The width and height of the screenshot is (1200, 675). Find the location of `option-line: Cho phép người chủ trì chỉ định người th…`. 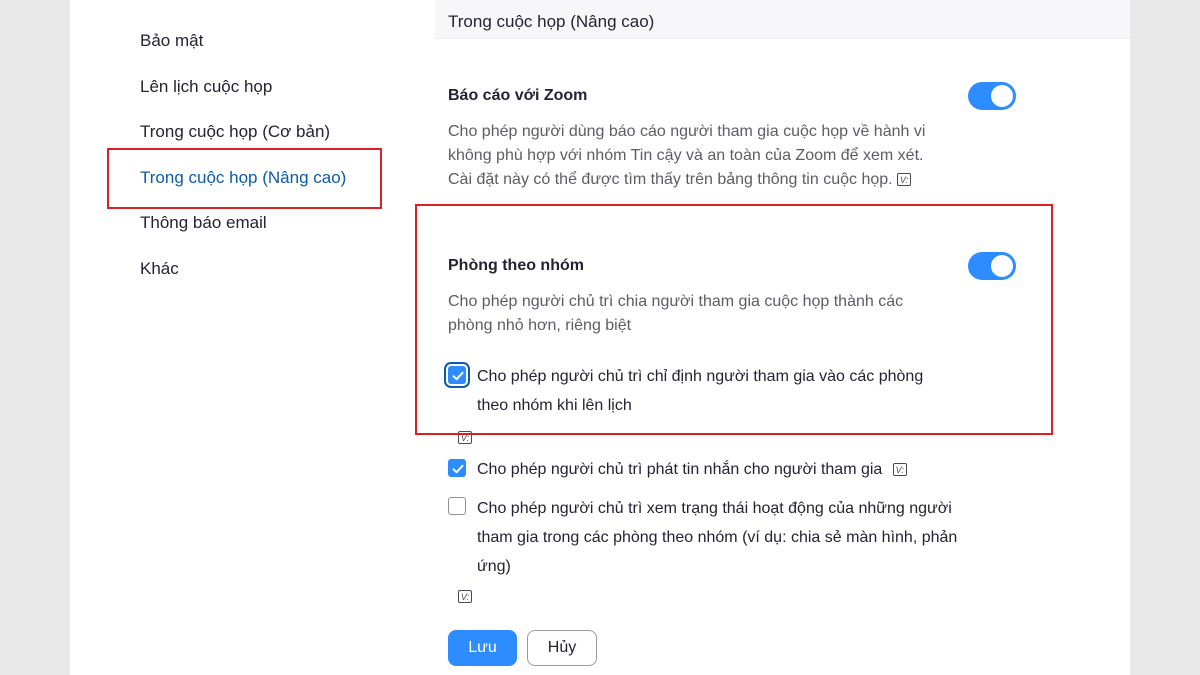

option-line: Cho phép người chủ trì chỉ định người th… is located at coordinates (700, 376).